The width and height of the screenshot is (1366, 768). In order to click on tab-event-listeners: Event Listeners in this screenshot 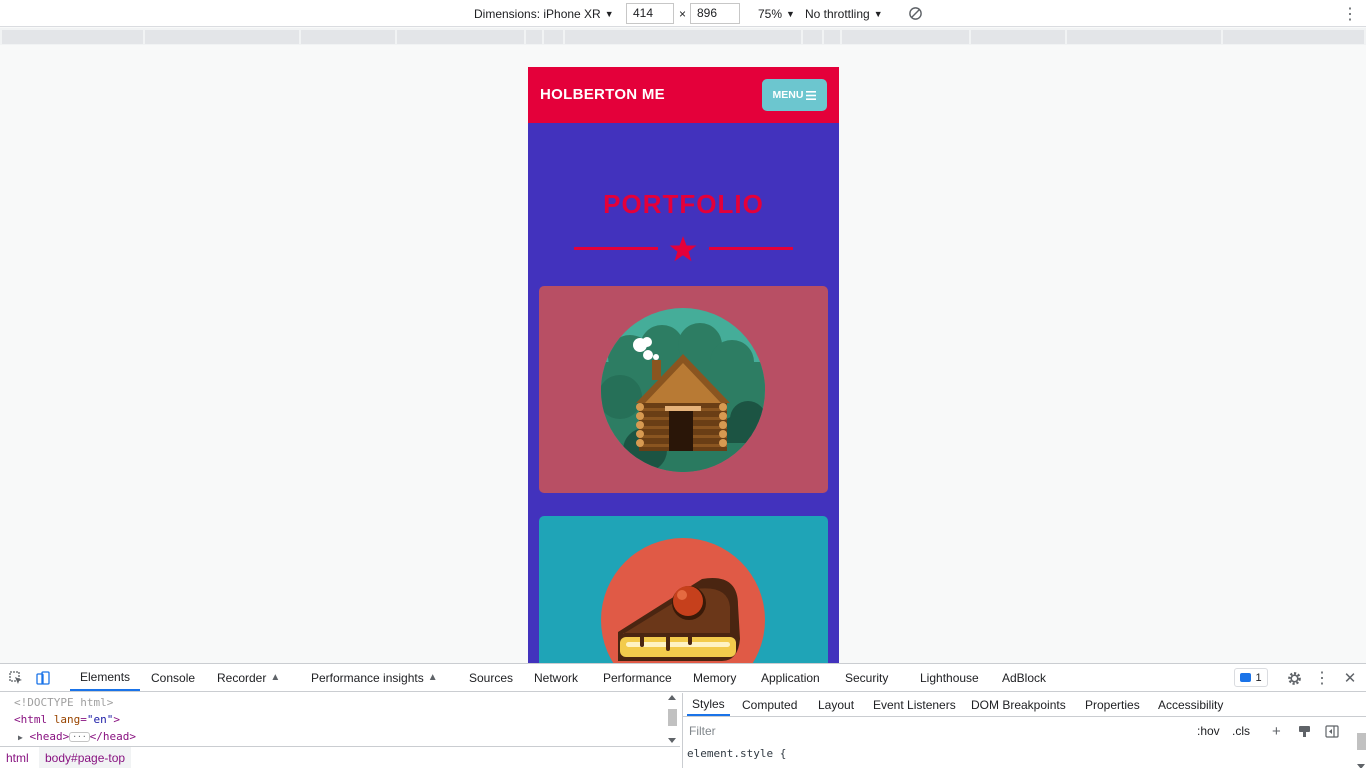, I will do `click(914, 704)`.